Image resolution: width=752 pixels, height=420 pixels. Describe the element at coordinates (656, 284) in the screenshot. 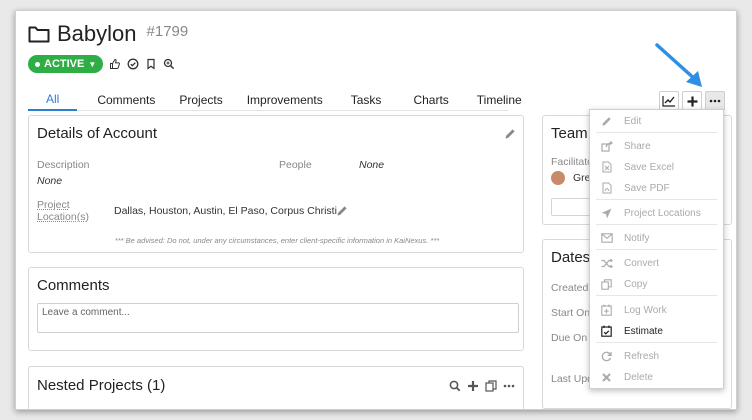

I see `menu-item-copy: Copy` at that location.